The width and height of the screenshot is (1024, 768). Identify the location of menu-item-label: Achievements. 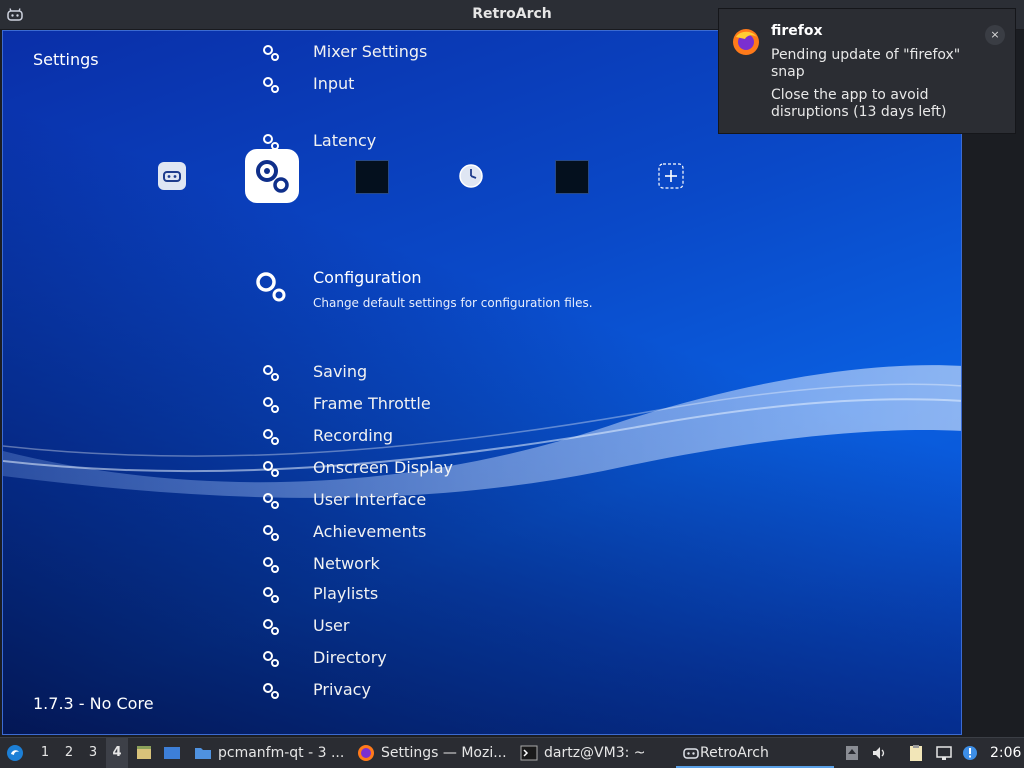
(370, 531).